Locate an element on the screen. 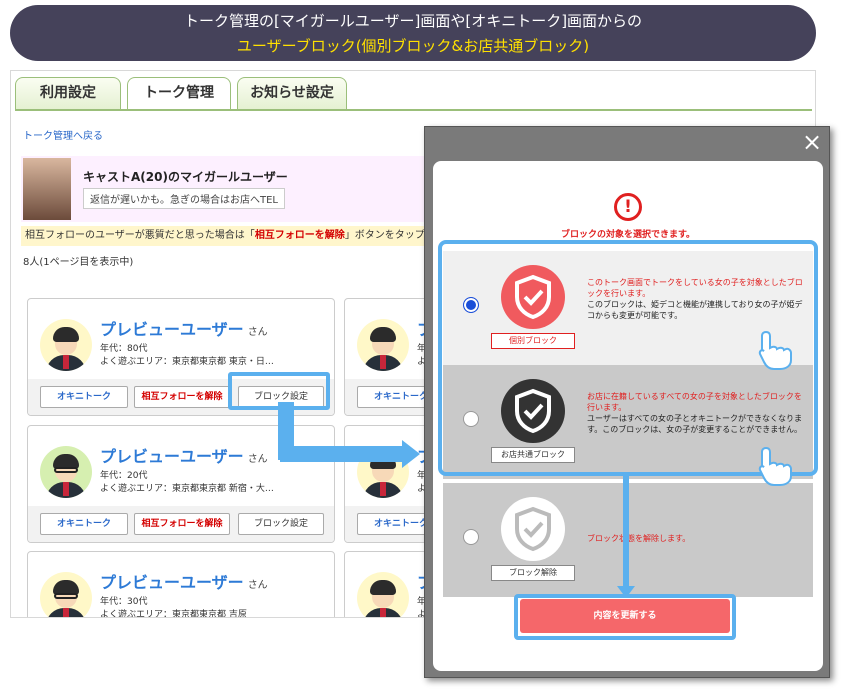  tab-notice-settings: お知らせ設定 is located at coordinates (292, 93).